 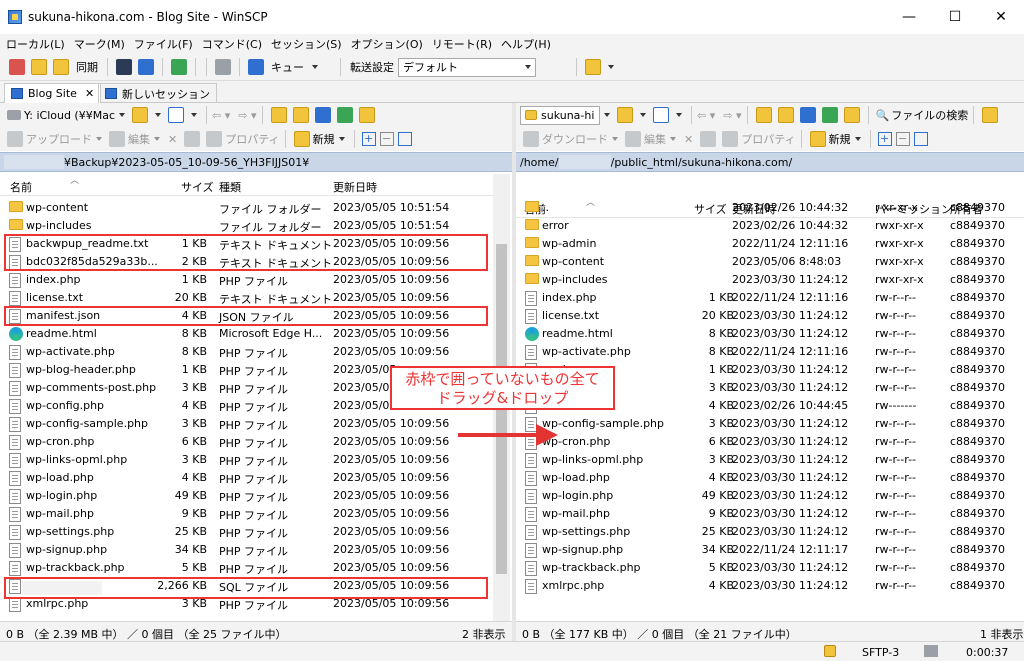 I want to click on left-path-bar: ¥Backup¥2023-05-05_10-09-56_YH3FIJJS01¥, so click(x=256, y=162).